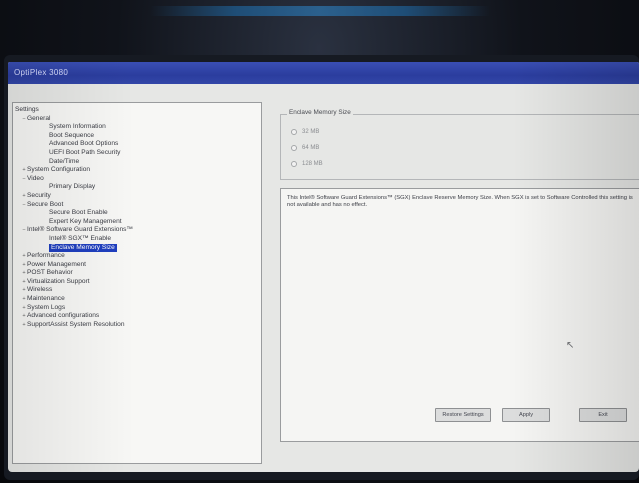  I want to click on tree-item: Intel® SGX™ Enable, so click(137, 239).